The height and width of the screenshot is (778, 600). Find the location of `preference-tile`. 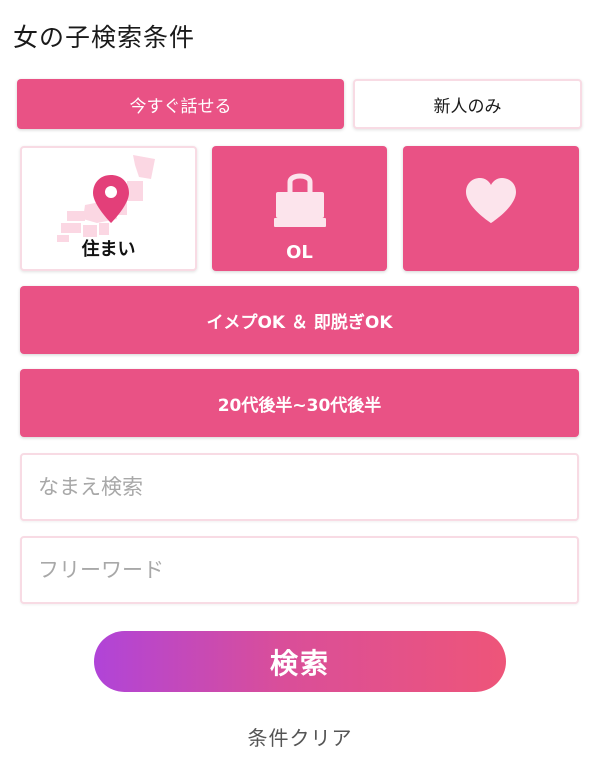

preference-tile is located at coordinates (491, 208).